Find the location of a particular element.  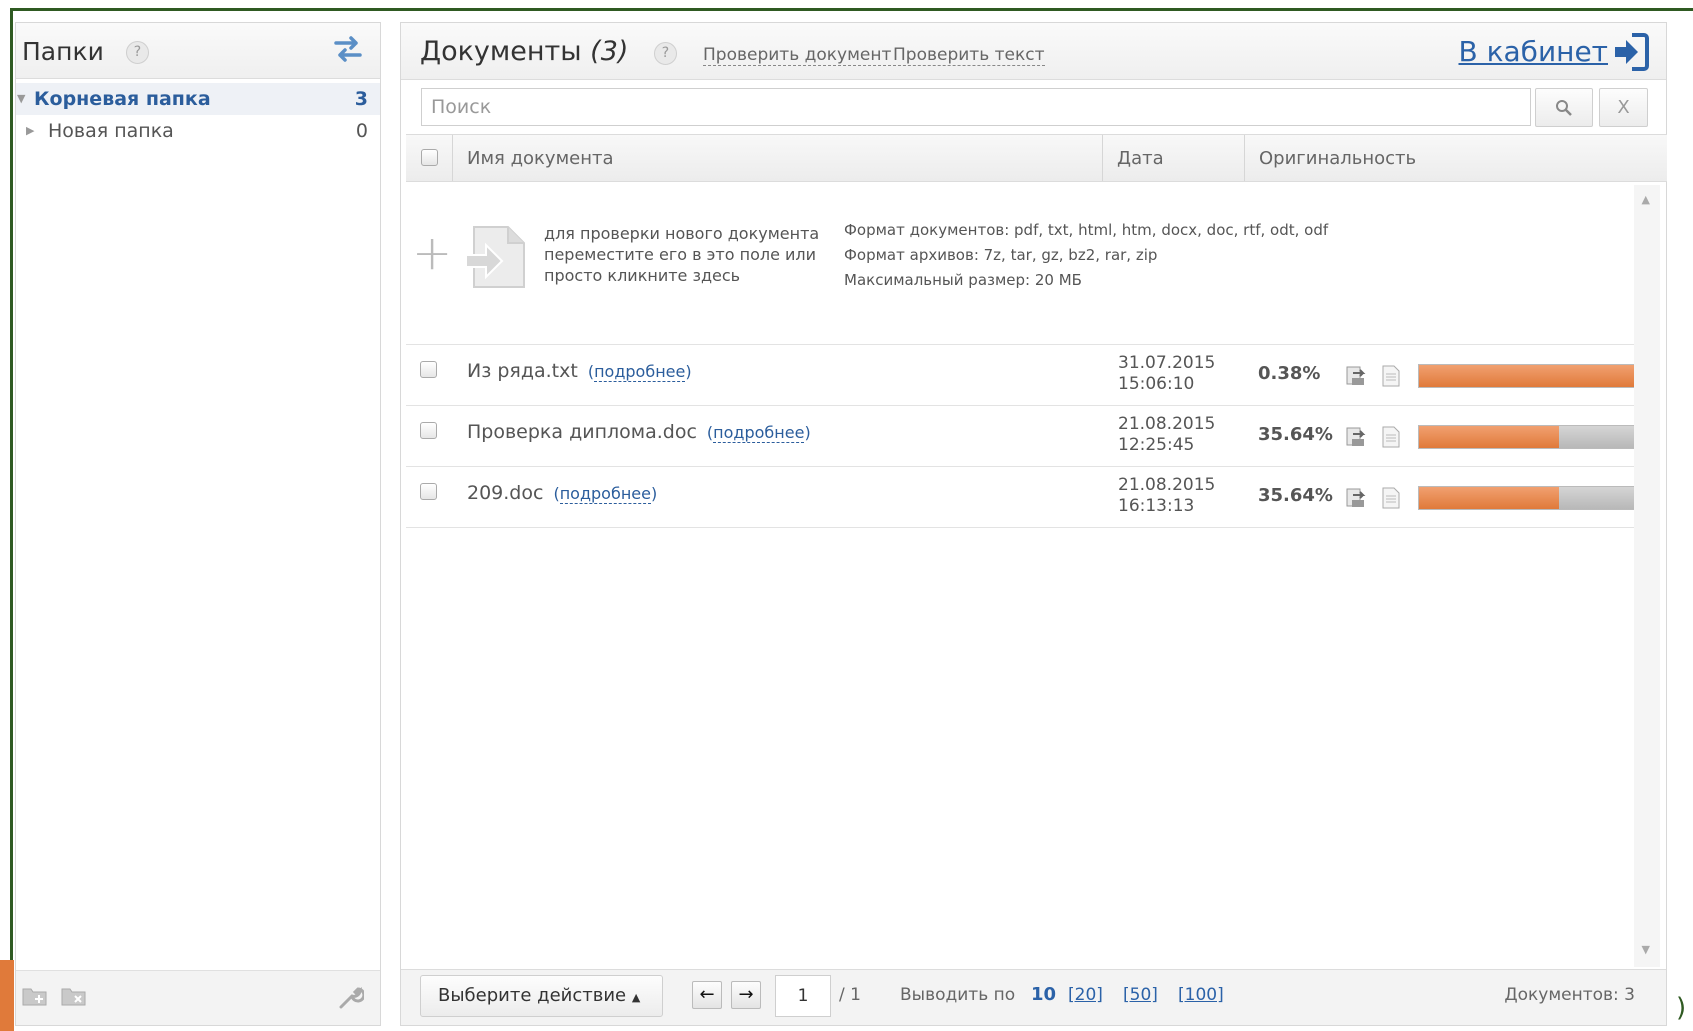

wrench-icon is located at coordinates (351, 997).